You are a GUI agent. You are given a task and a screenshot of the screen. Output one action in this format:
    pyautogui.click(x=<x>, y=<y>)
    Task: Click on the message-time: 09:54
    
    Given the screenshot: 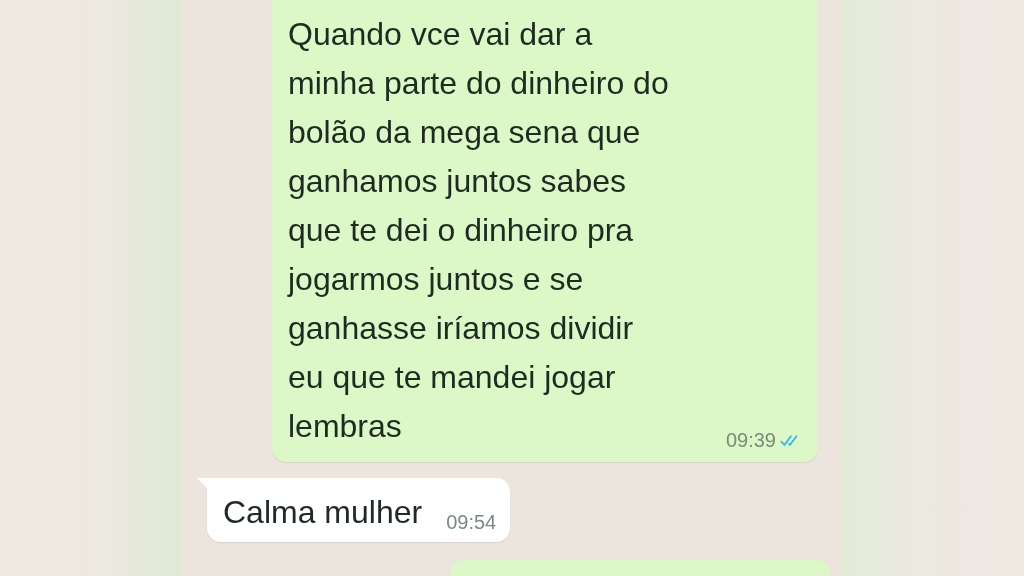 What is the action you would take?
    pyautogui.click(x=471, y=522)
    